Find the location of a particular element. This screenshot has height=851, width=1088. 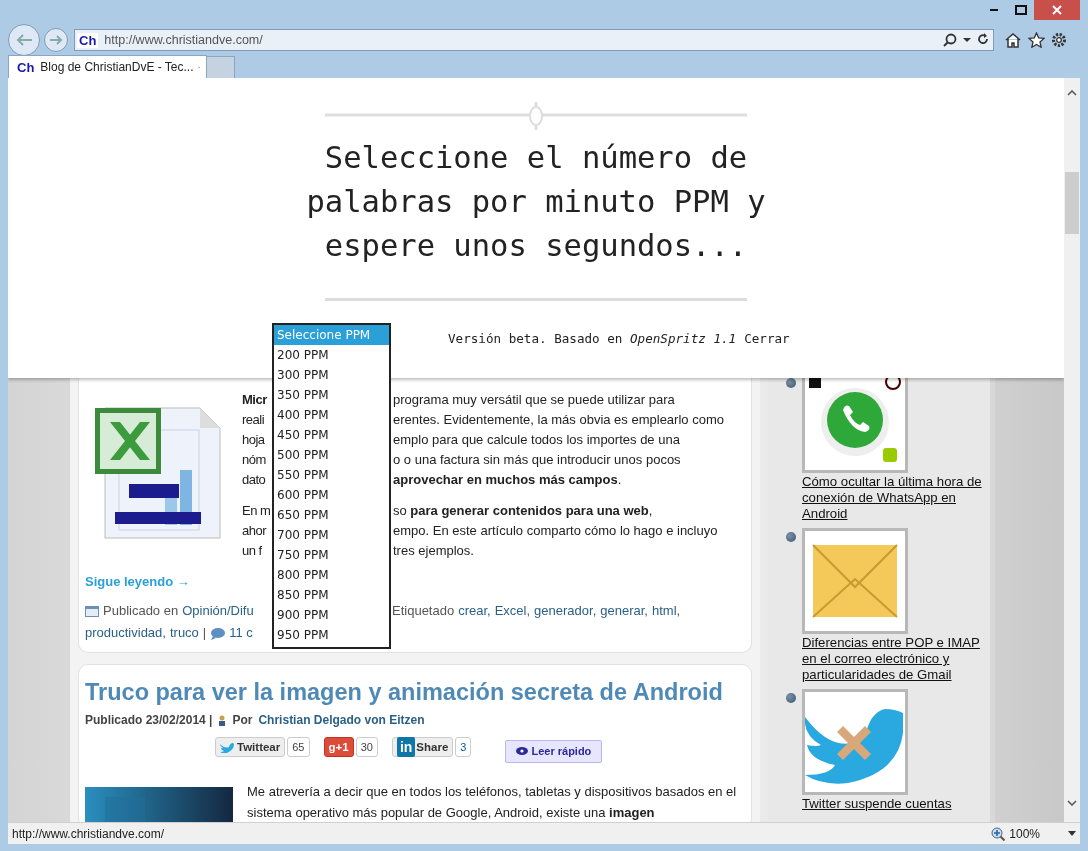

by-label: Por is located at coordinates (242, 720).